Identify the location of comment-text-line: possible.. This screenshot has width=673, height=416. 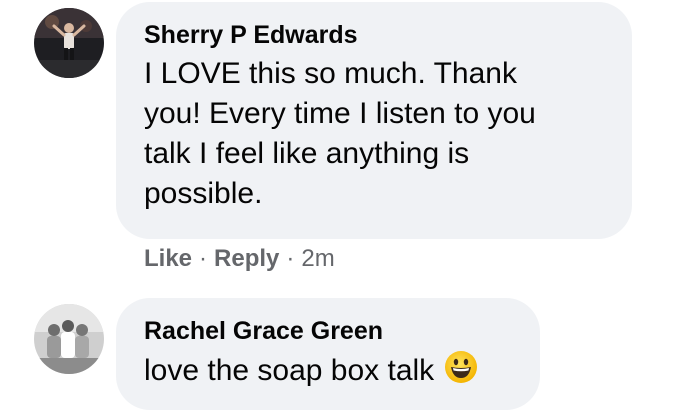
(203, 193).